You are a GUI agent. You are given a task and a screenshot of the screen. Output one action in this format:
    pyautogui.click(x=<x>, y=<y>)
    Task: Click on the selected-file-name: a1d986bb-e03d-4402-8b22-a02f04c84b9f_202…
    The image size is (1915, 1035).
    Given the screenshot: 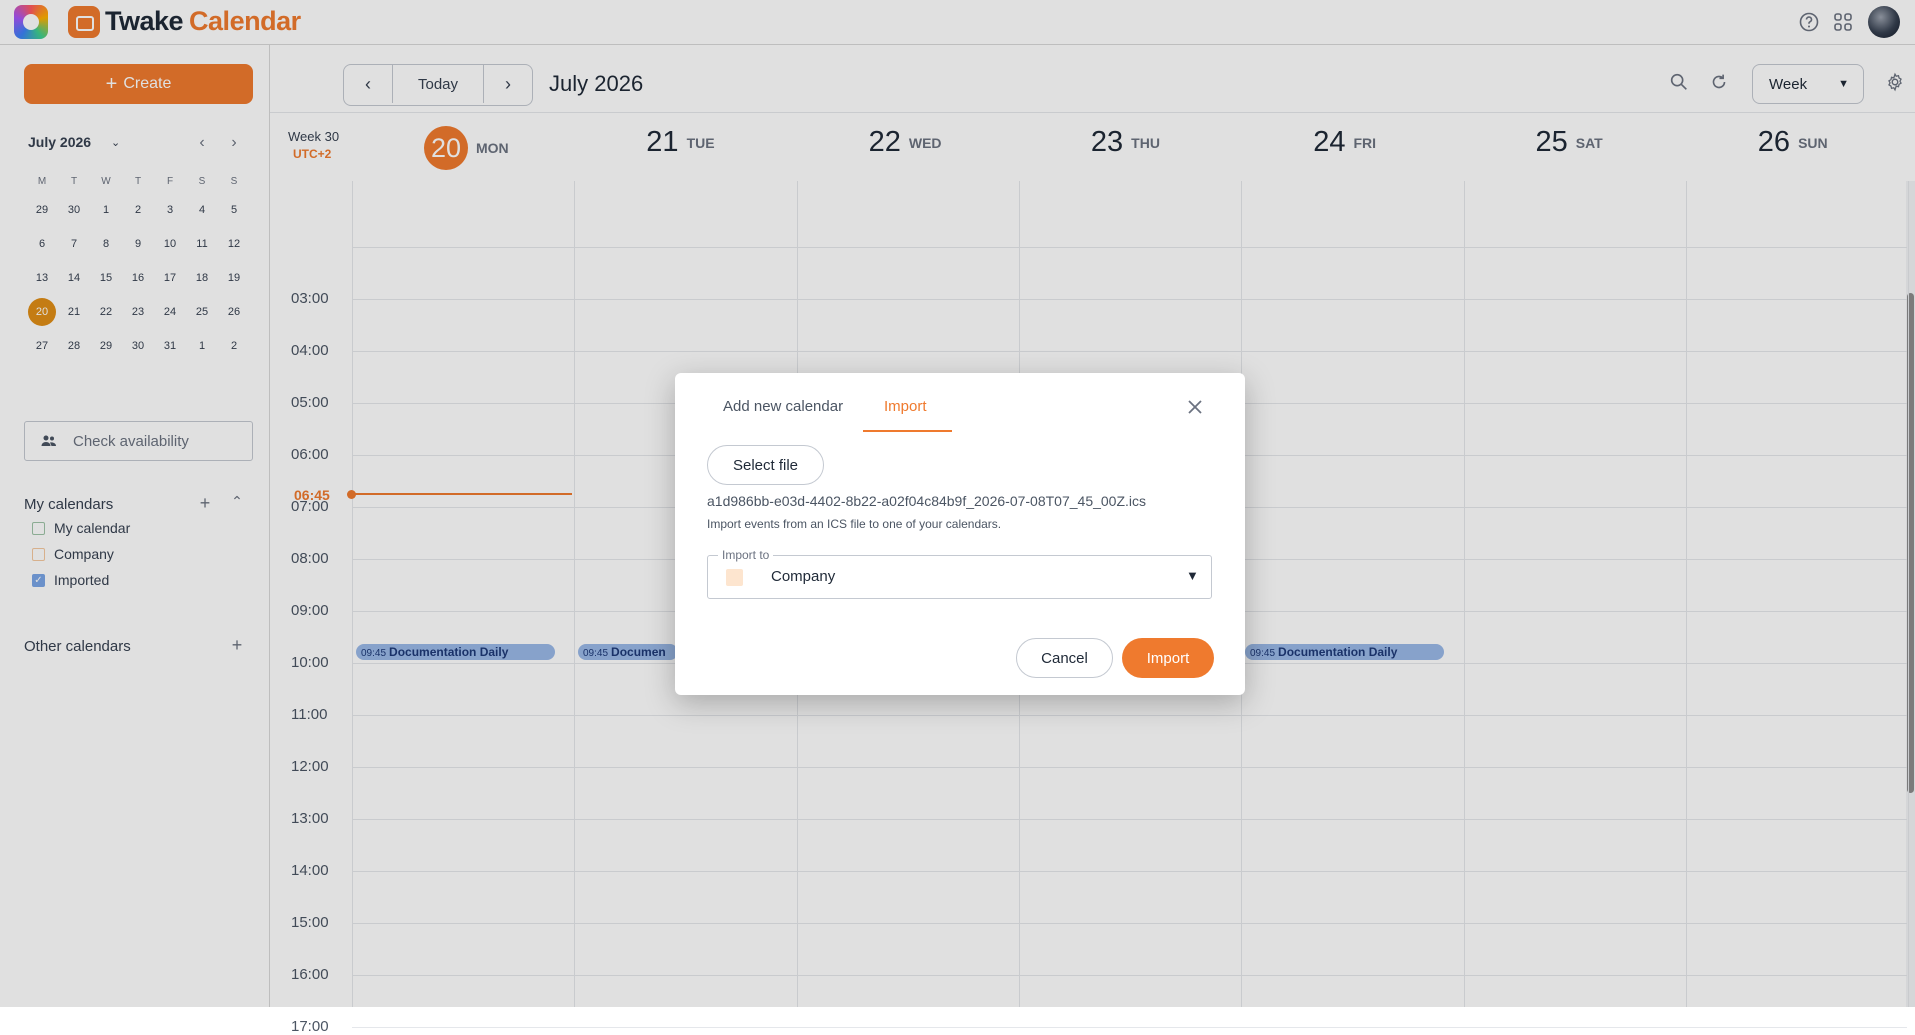 What is the action you would take?
    pyautogui.click(x=927, y=501)
    